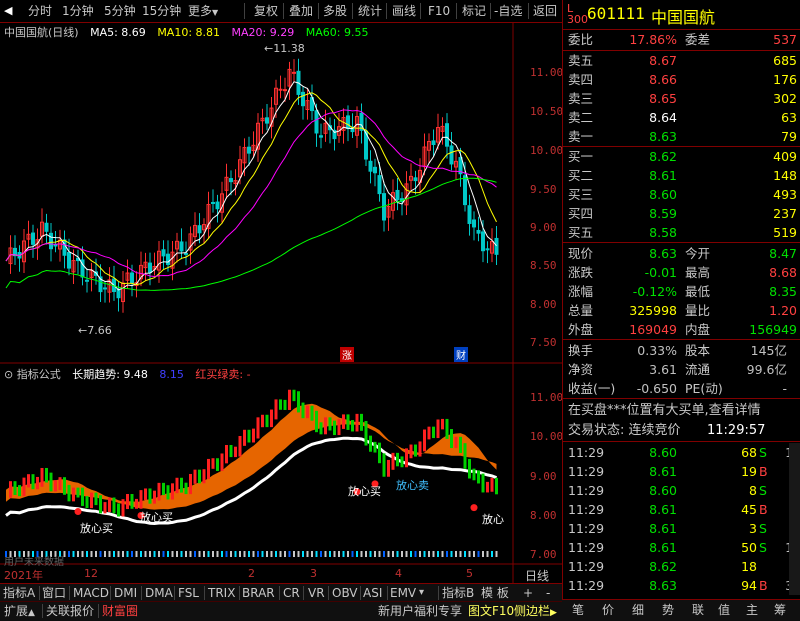 This screenshot has width=800, height=621. What do you see at coordinates (439, 11) in the screenshot?
I see `btn-f10: F10` at bounding box center [439, 11].